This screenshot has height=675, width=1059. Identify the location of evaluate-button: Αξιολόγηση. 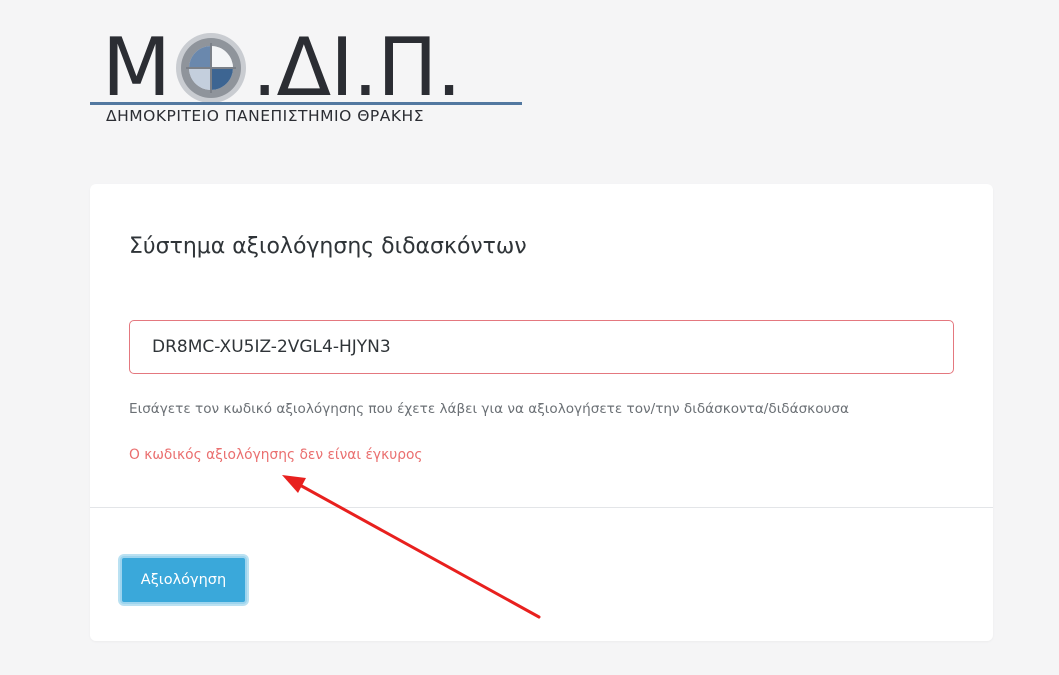
(183, 580).